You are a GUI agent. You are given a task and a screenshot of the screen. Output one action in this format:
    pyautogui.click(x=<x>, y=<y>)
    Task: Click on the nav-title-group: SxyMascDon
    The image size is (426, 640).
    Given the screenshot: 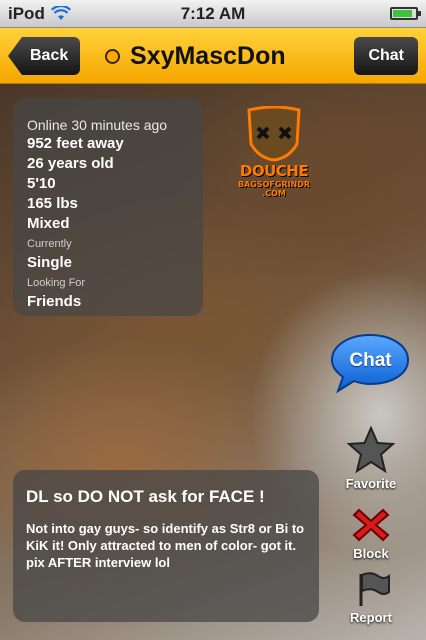 What is the action you would take?
    pyautogui.click(x=195, y=56)
    